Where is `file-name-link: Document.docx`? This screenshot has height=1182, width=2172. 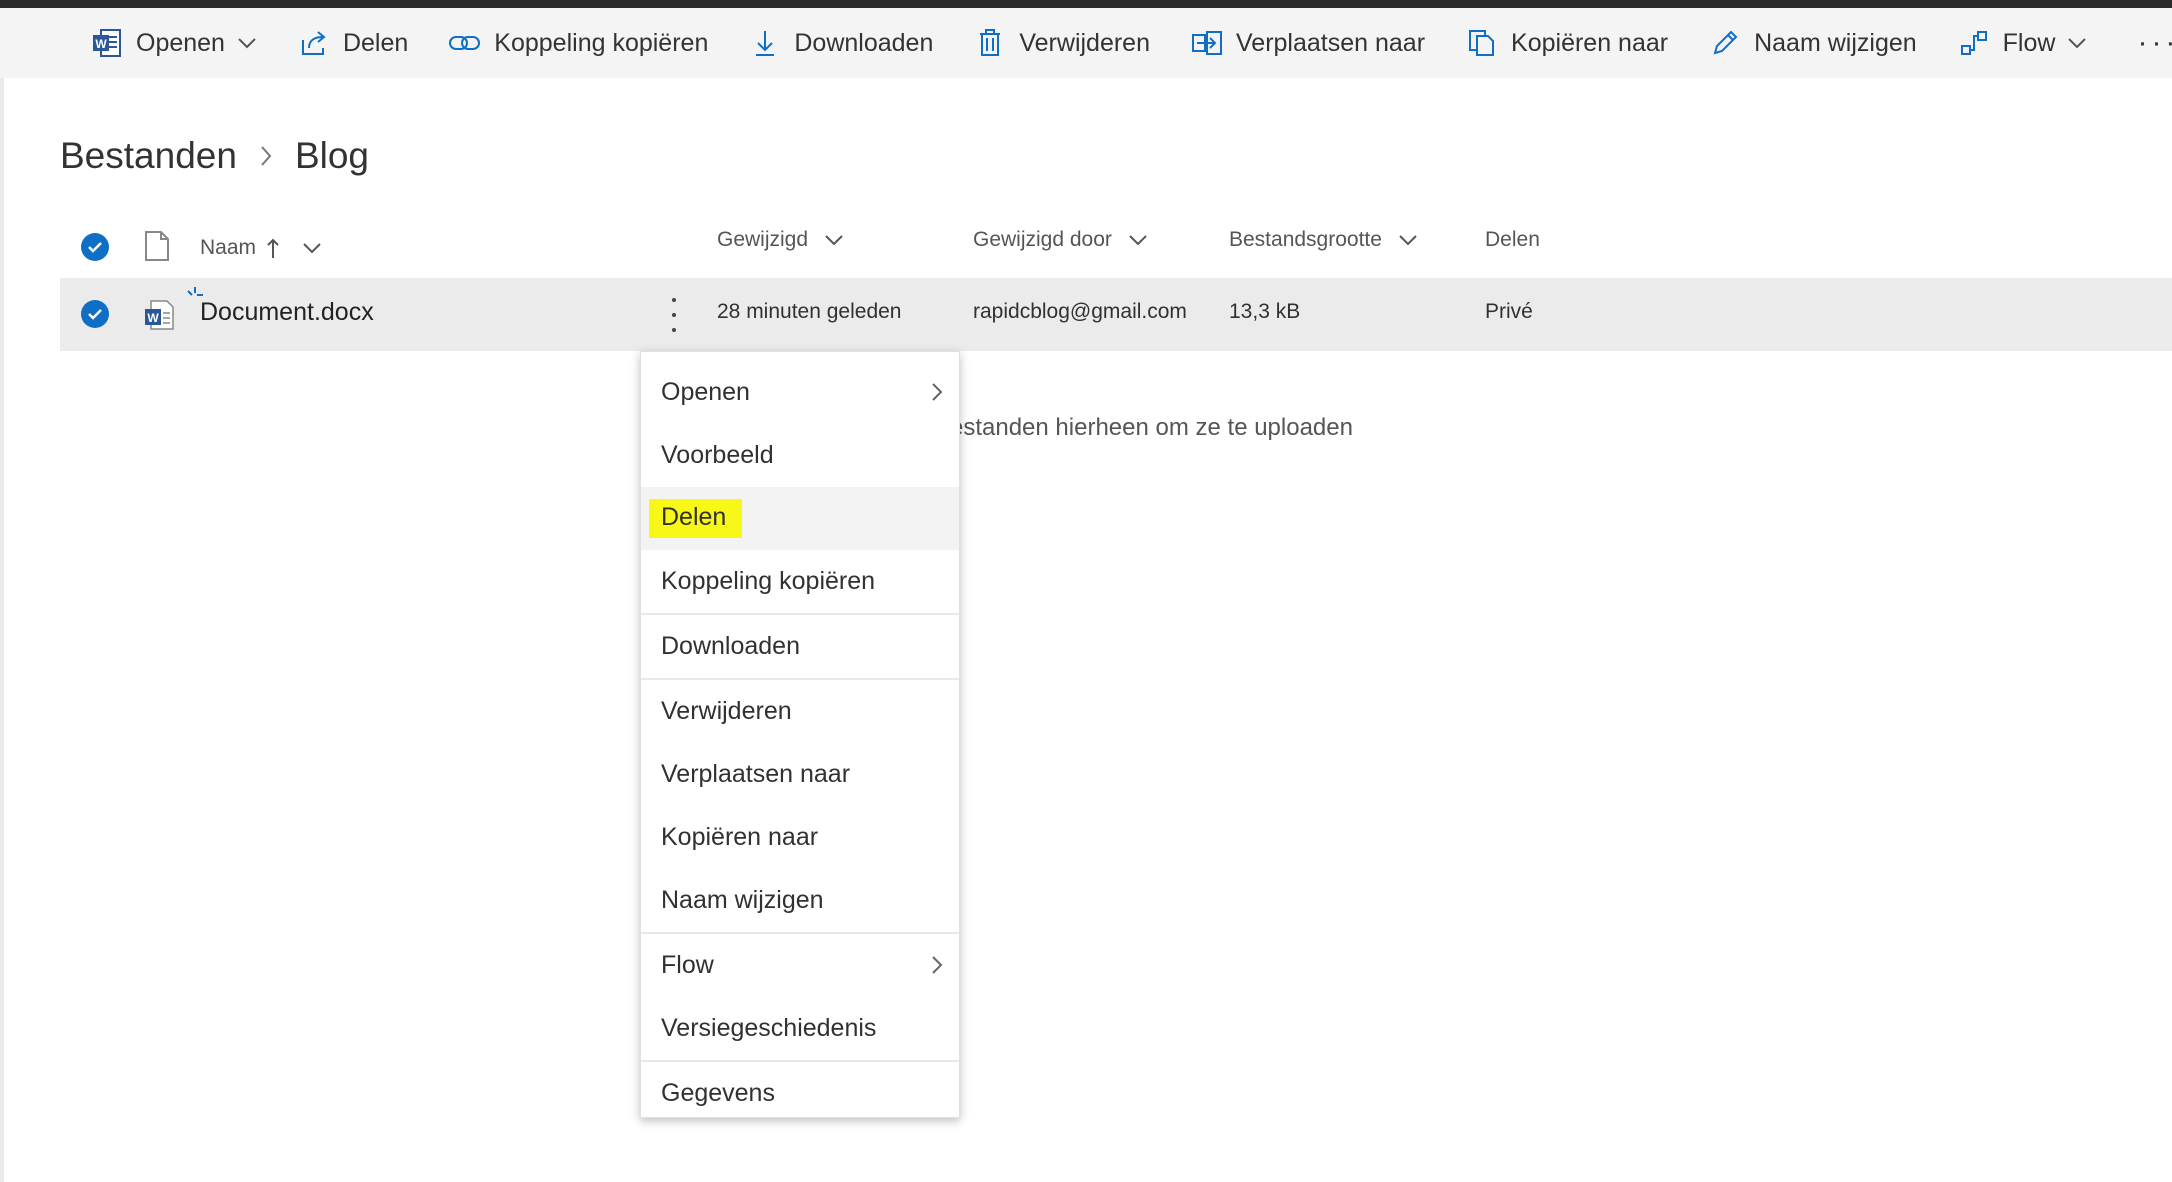
file-name-link: Document.docx is located at coordinates (287, 312).